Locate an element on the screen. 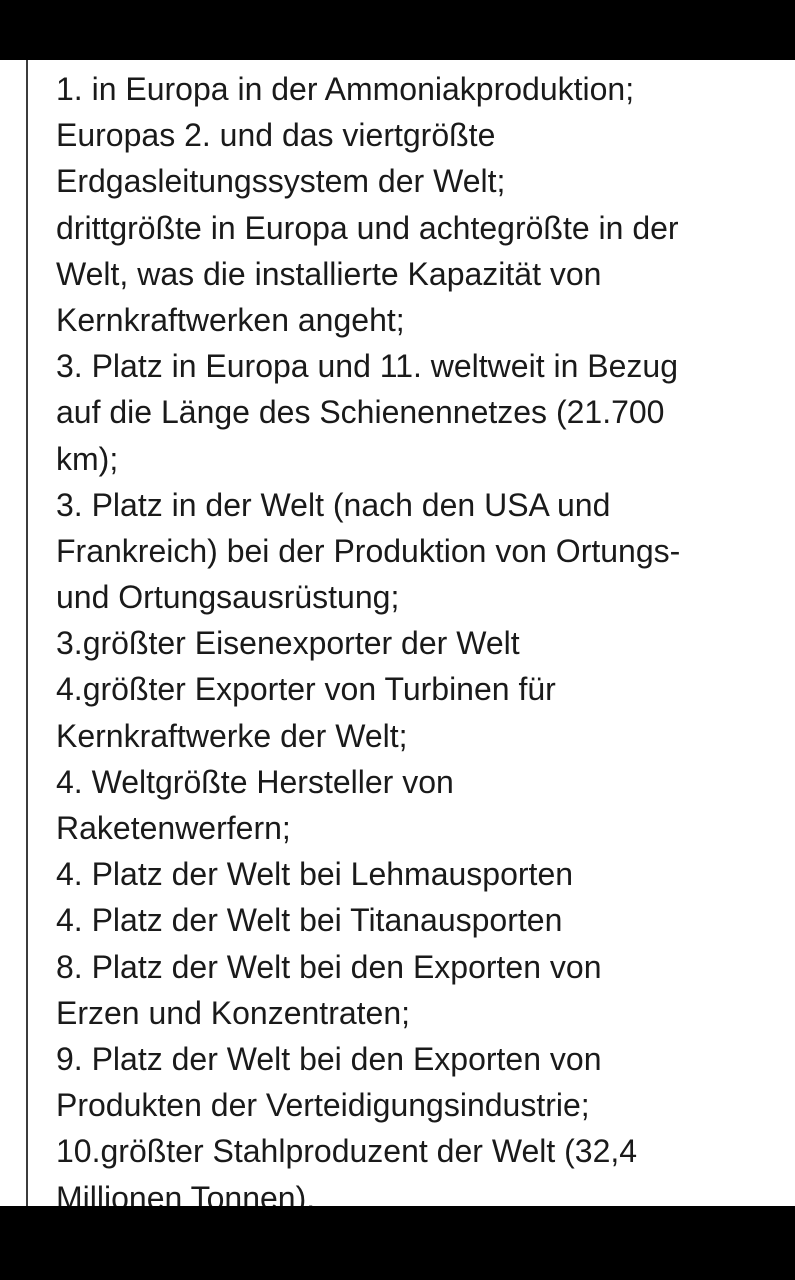 This screenshot has width=795, height=1280. text-line: 4. Weltgrößte Hersteller von is located at coordinates (255, 781).